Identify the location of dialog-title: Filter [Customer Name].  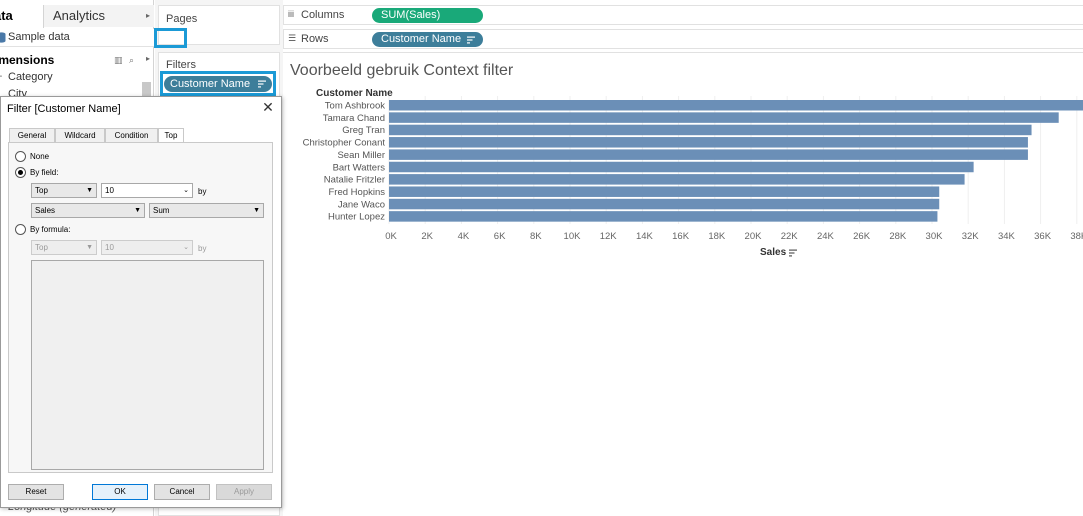
(64, 109).